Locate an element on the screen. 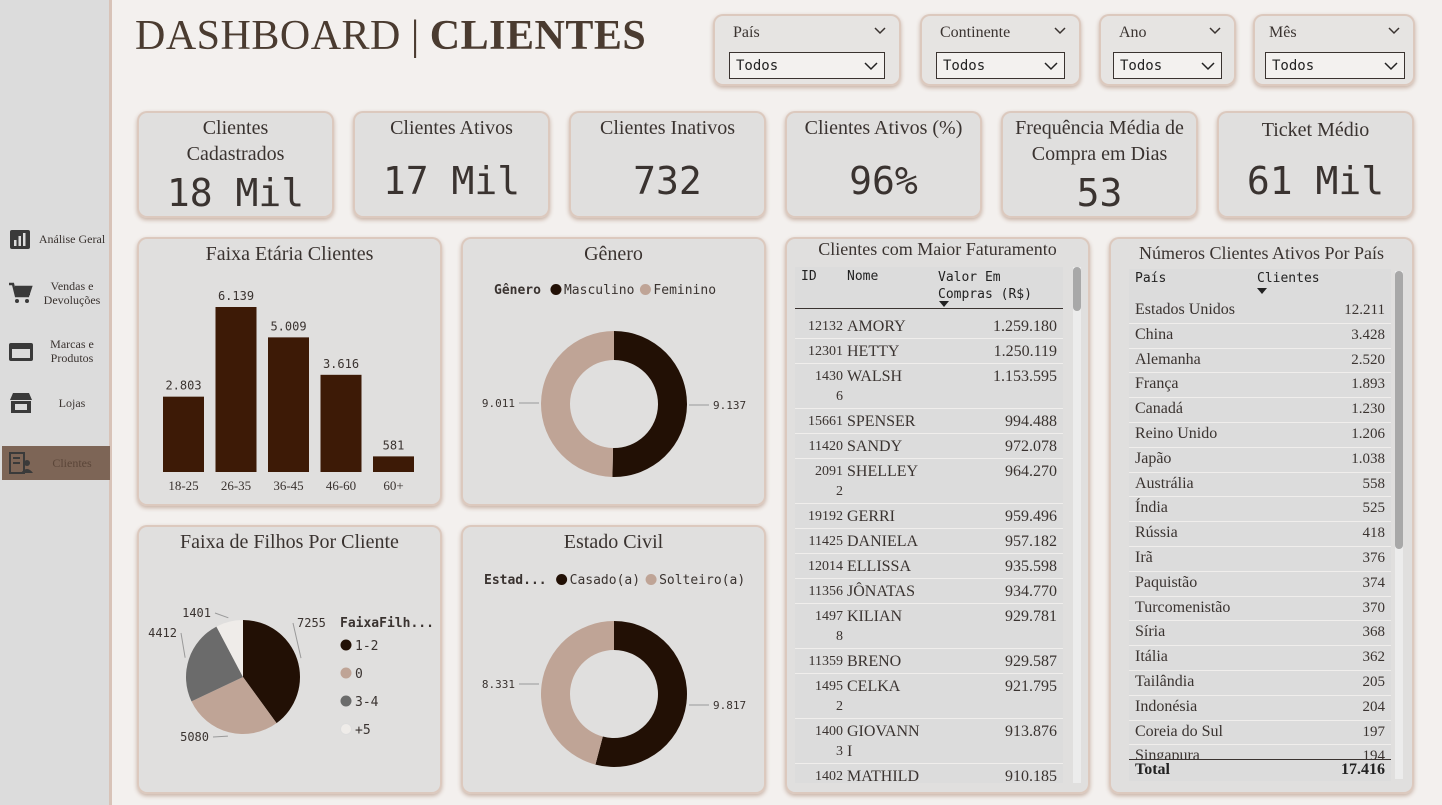  cell-valor: 929.781 is located at coordinates (1031, 616).